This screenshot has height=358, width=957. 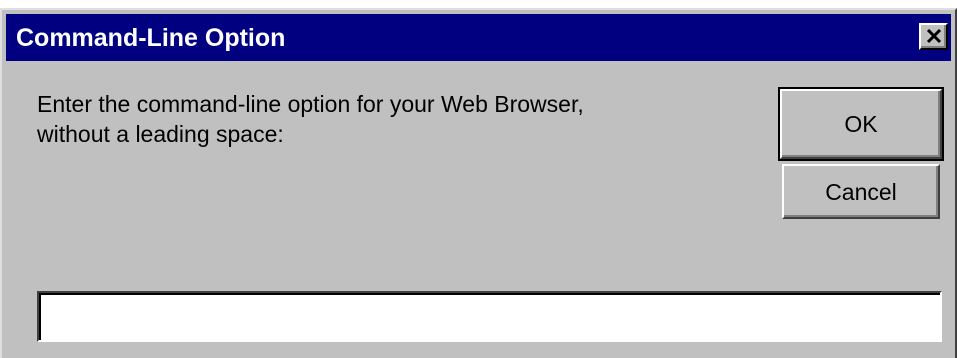 I want to click on command-line-option-input, so click(x=489, y=316).